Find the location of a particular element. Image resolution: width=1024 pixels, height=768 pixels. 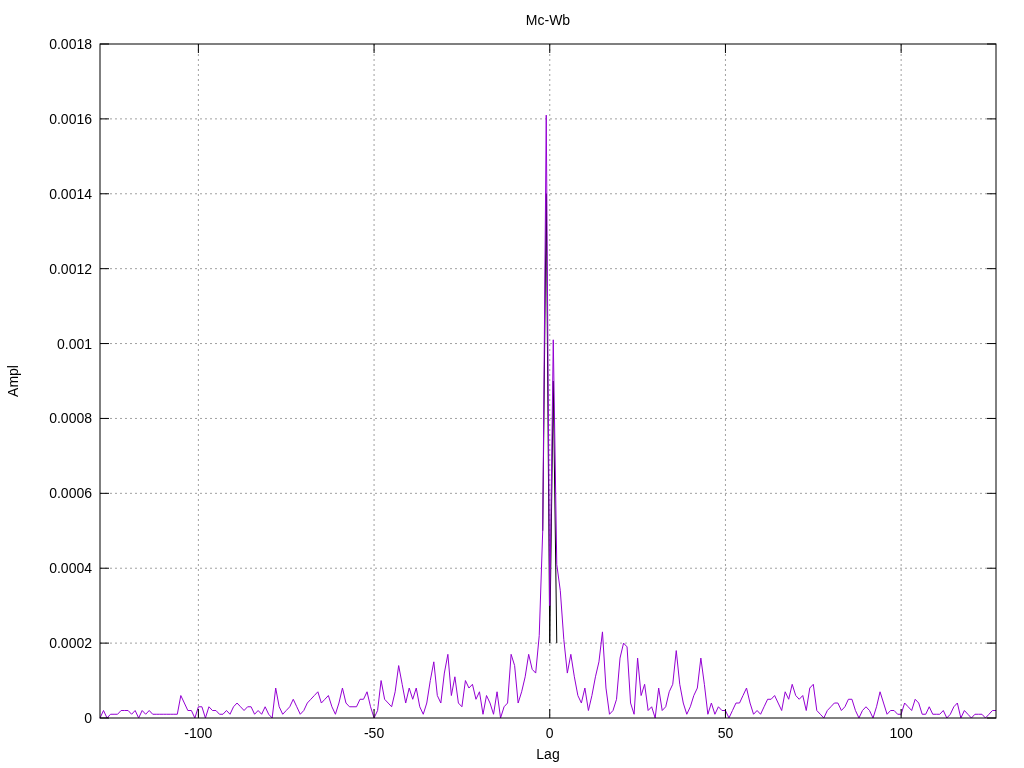

tick-label: 0.0016 is located at coordinates (70, 118).